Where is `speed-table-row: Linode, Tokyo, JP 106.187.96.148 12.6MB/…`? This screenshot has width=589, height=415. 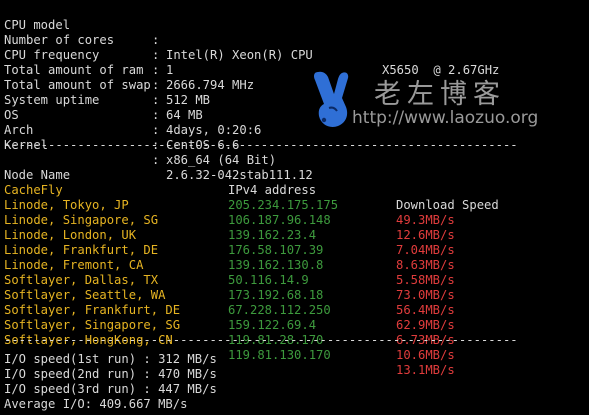 speed-table-row: Linode, Tokyo, JP 106.187.96.148 12.6MB/… is located at coordinates (296, 212).